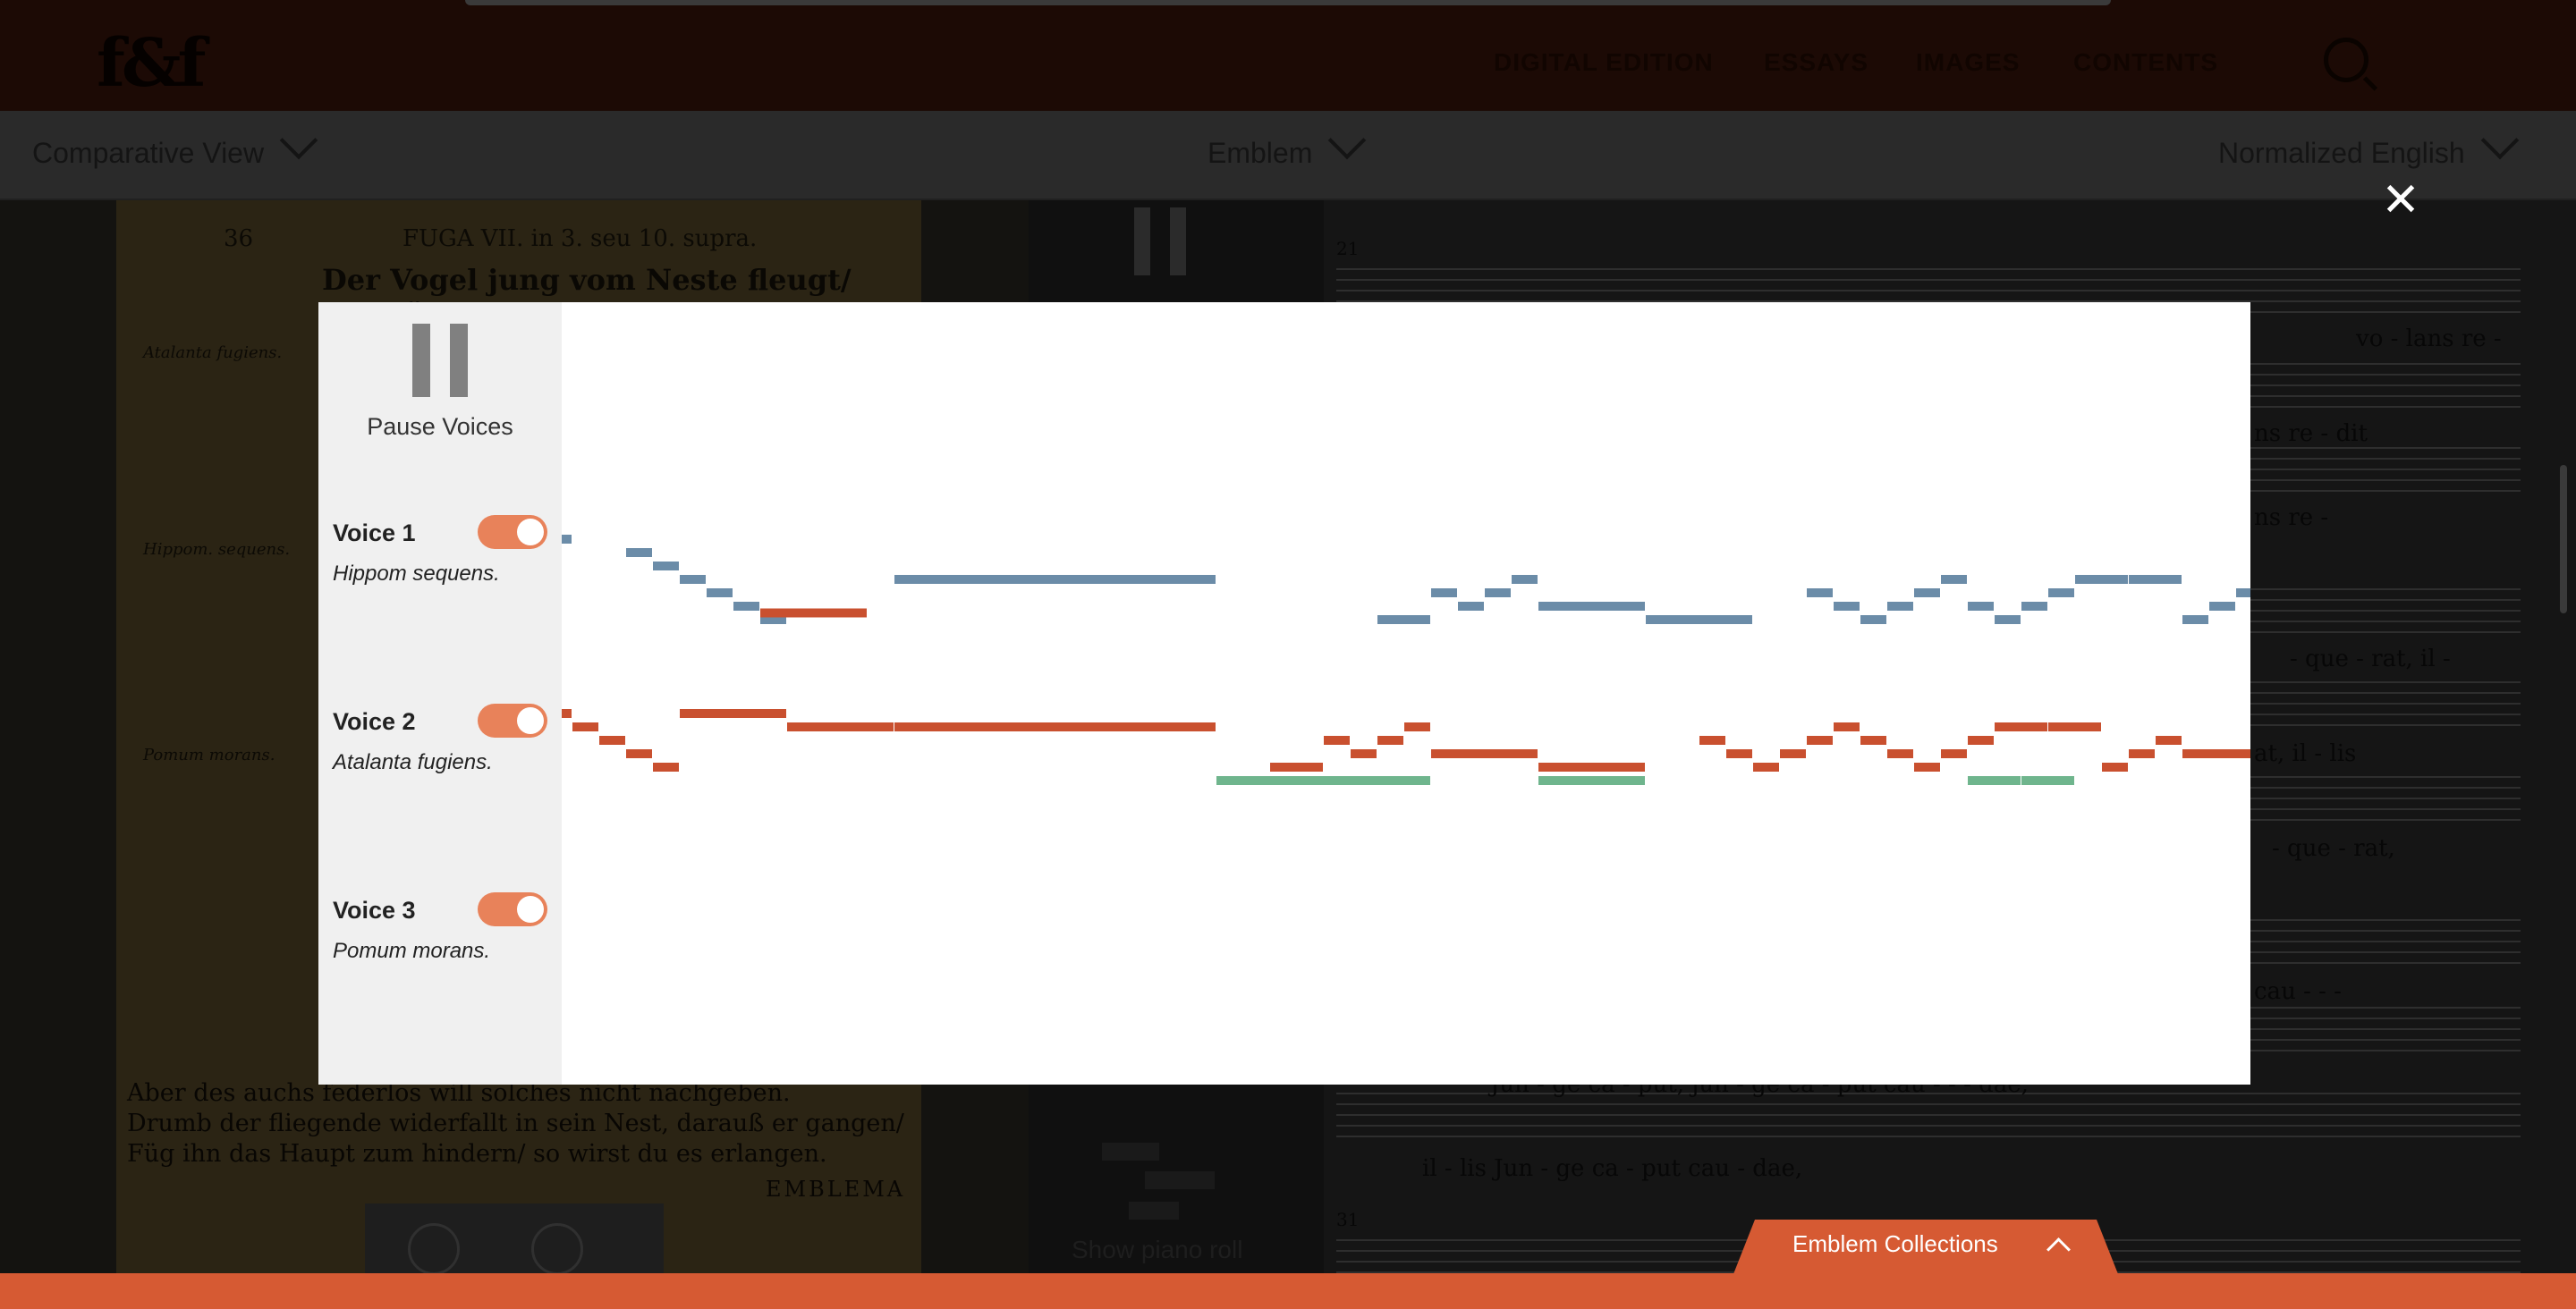  I want to click on nav-essays: ESSAYS, so click(1816, 62).